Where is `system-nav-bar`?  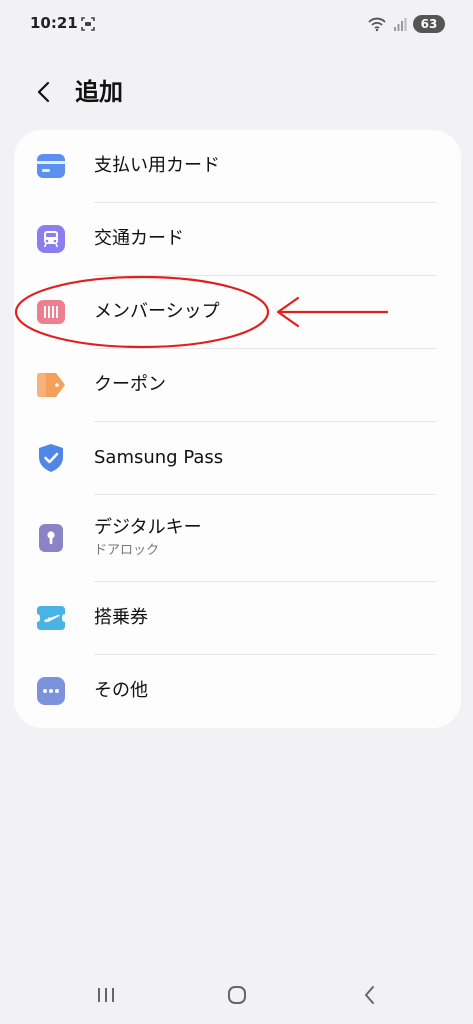
system-nav-bar is located at coordinates (236, 997).